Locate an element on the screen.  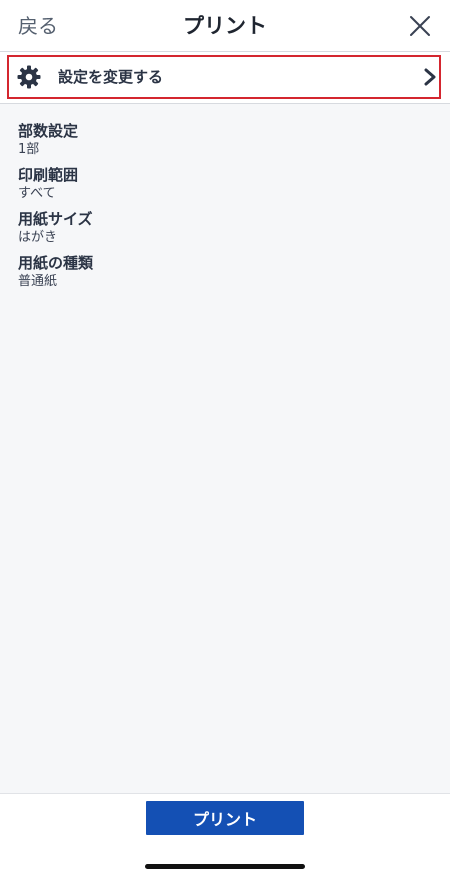
paper-type-setting: 用紙の種類 普通紙 is located at coordinates (228, 272).